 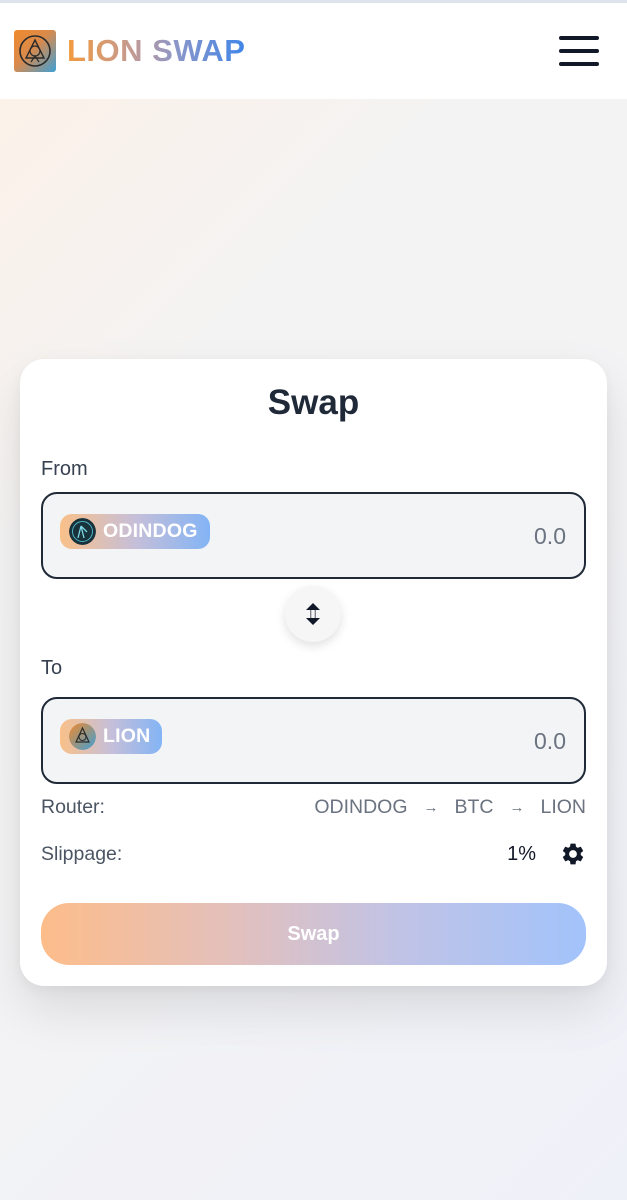 I want to click on router-label: Router:, so click(x=73, y=807).